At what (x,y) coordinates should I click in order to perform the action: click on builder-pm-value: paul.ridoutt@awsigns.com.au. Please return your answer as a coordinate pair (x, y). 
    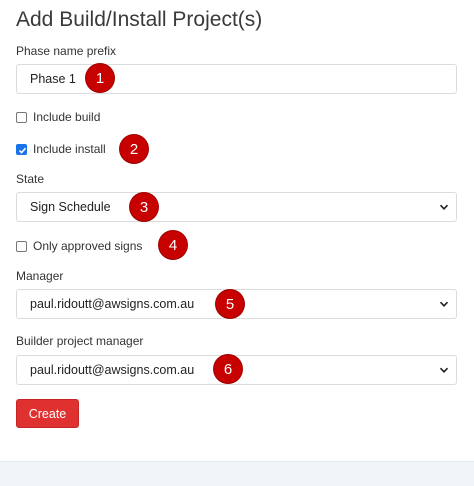
    Looking at the image, I should click on (112, 370).